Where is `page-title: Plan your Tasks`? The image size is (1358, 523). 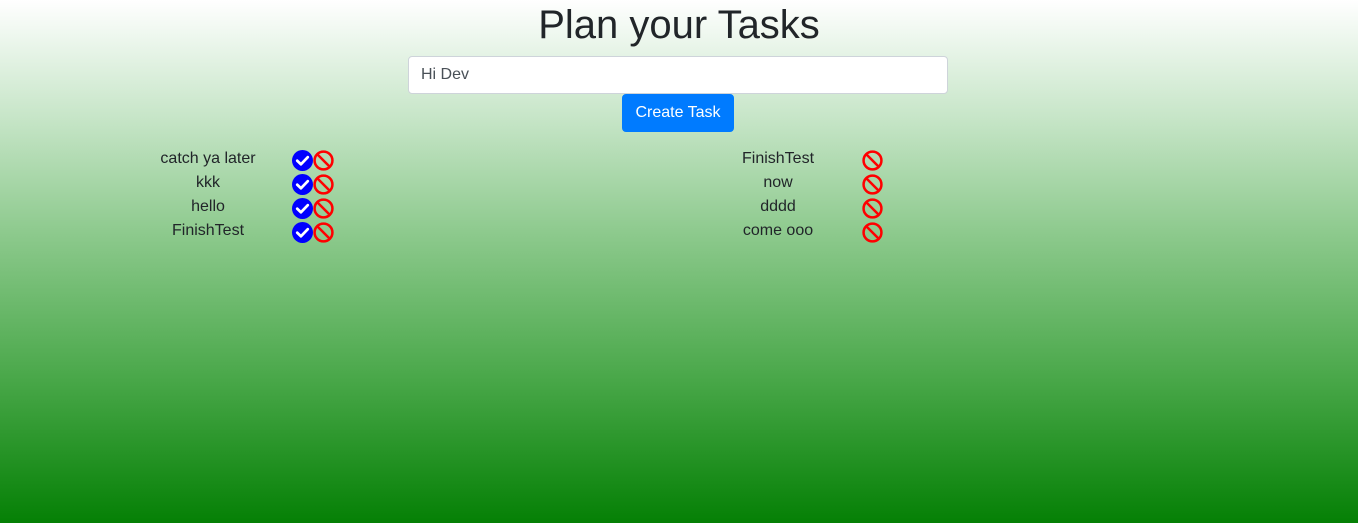 page-title: Plan your Tasks is located at coordinates (679, 25).